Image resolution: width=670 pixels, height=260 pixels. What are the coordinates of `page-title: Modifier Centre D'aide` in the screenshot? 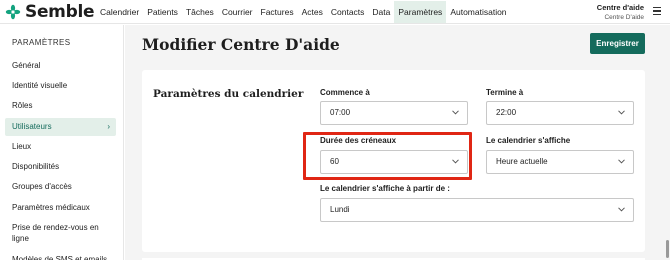 It's located at (241, 44).